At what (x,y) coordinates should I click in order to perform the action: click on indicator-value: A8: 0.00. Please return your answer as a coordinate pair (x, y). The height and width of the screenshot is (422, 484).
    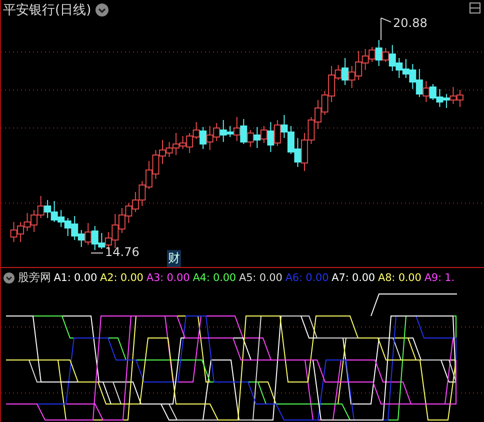
    Looking at the image, I should click on (400, 278).